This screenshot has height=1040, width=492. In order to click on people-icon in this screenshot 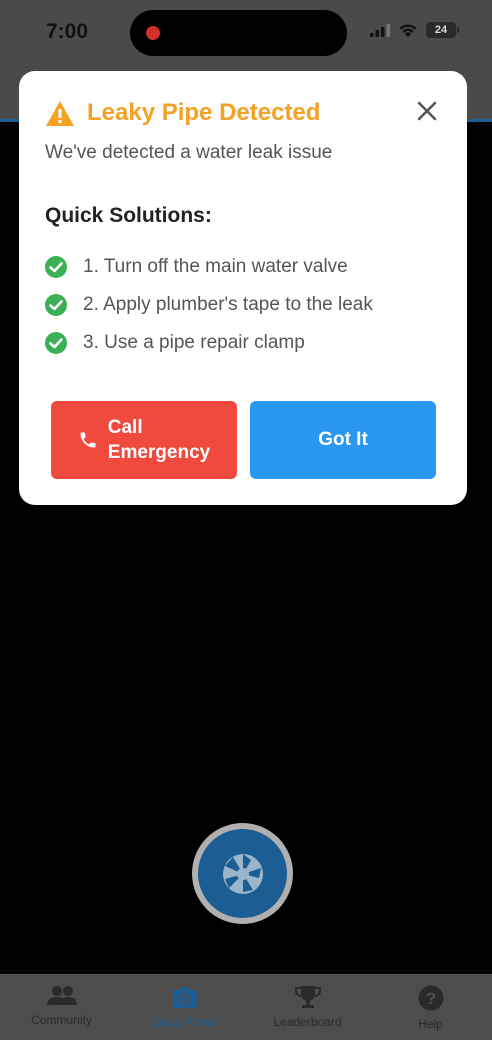, I will do `click(61, 995)`.